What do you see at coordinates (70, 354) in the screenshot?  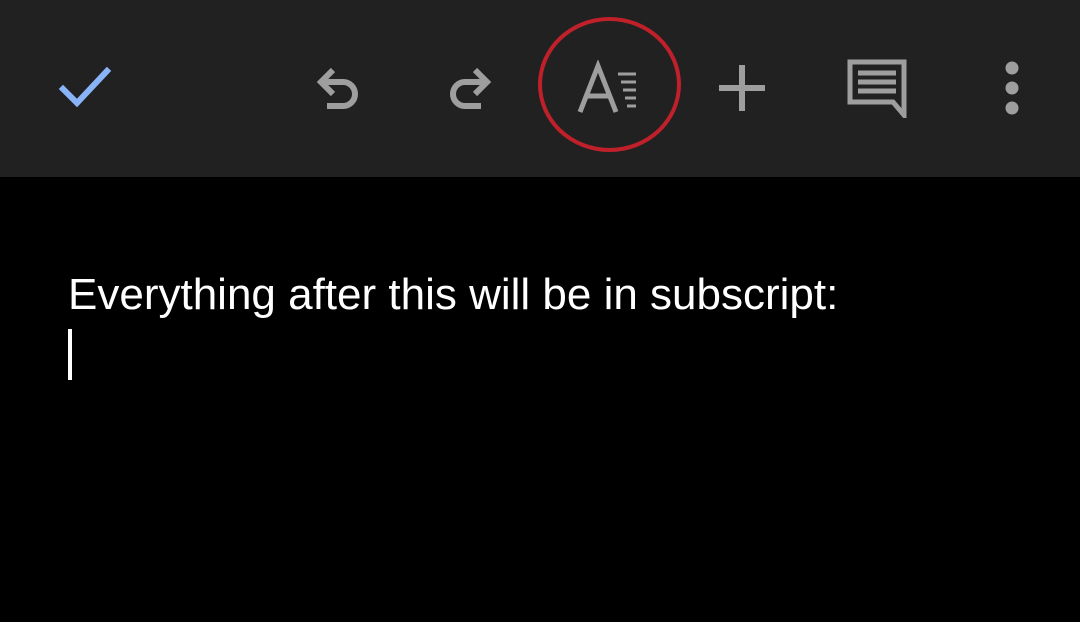 I see `text-cursor` at bounding box center [70, 354].